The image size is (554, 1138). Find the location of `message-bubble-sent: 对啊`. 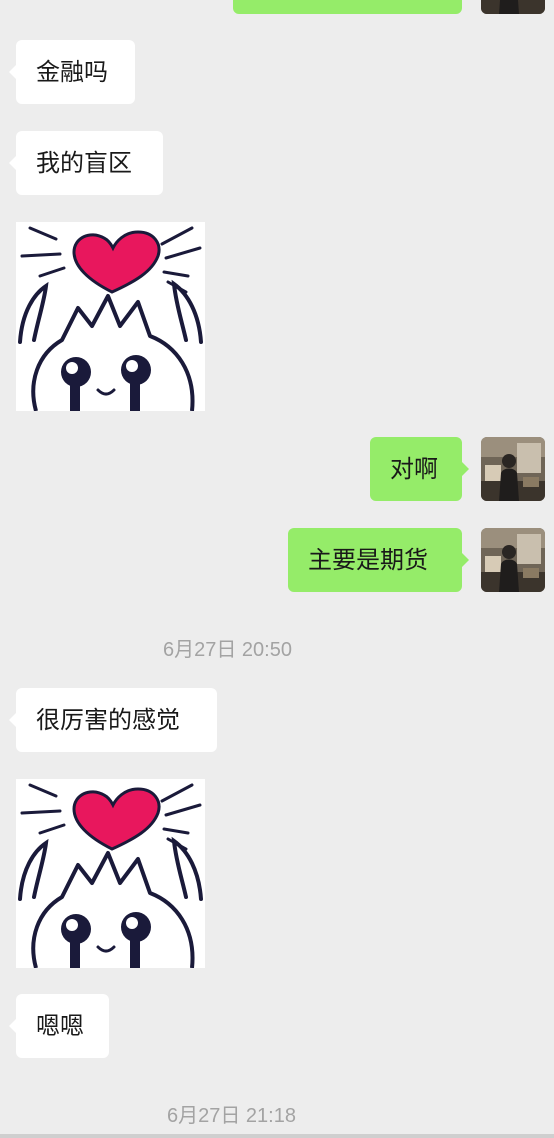

message-bubble-sent: 对啊 is located at coordinates (419, 469).